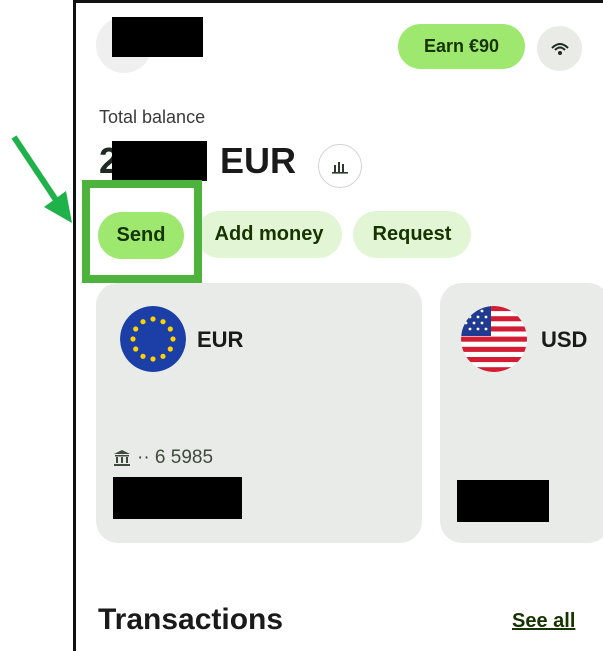 This screenshot has width=603, height=651. Describe the element at coordinates (152, 117) in the screenshot. I see `balance-label: Total balance` at that location.